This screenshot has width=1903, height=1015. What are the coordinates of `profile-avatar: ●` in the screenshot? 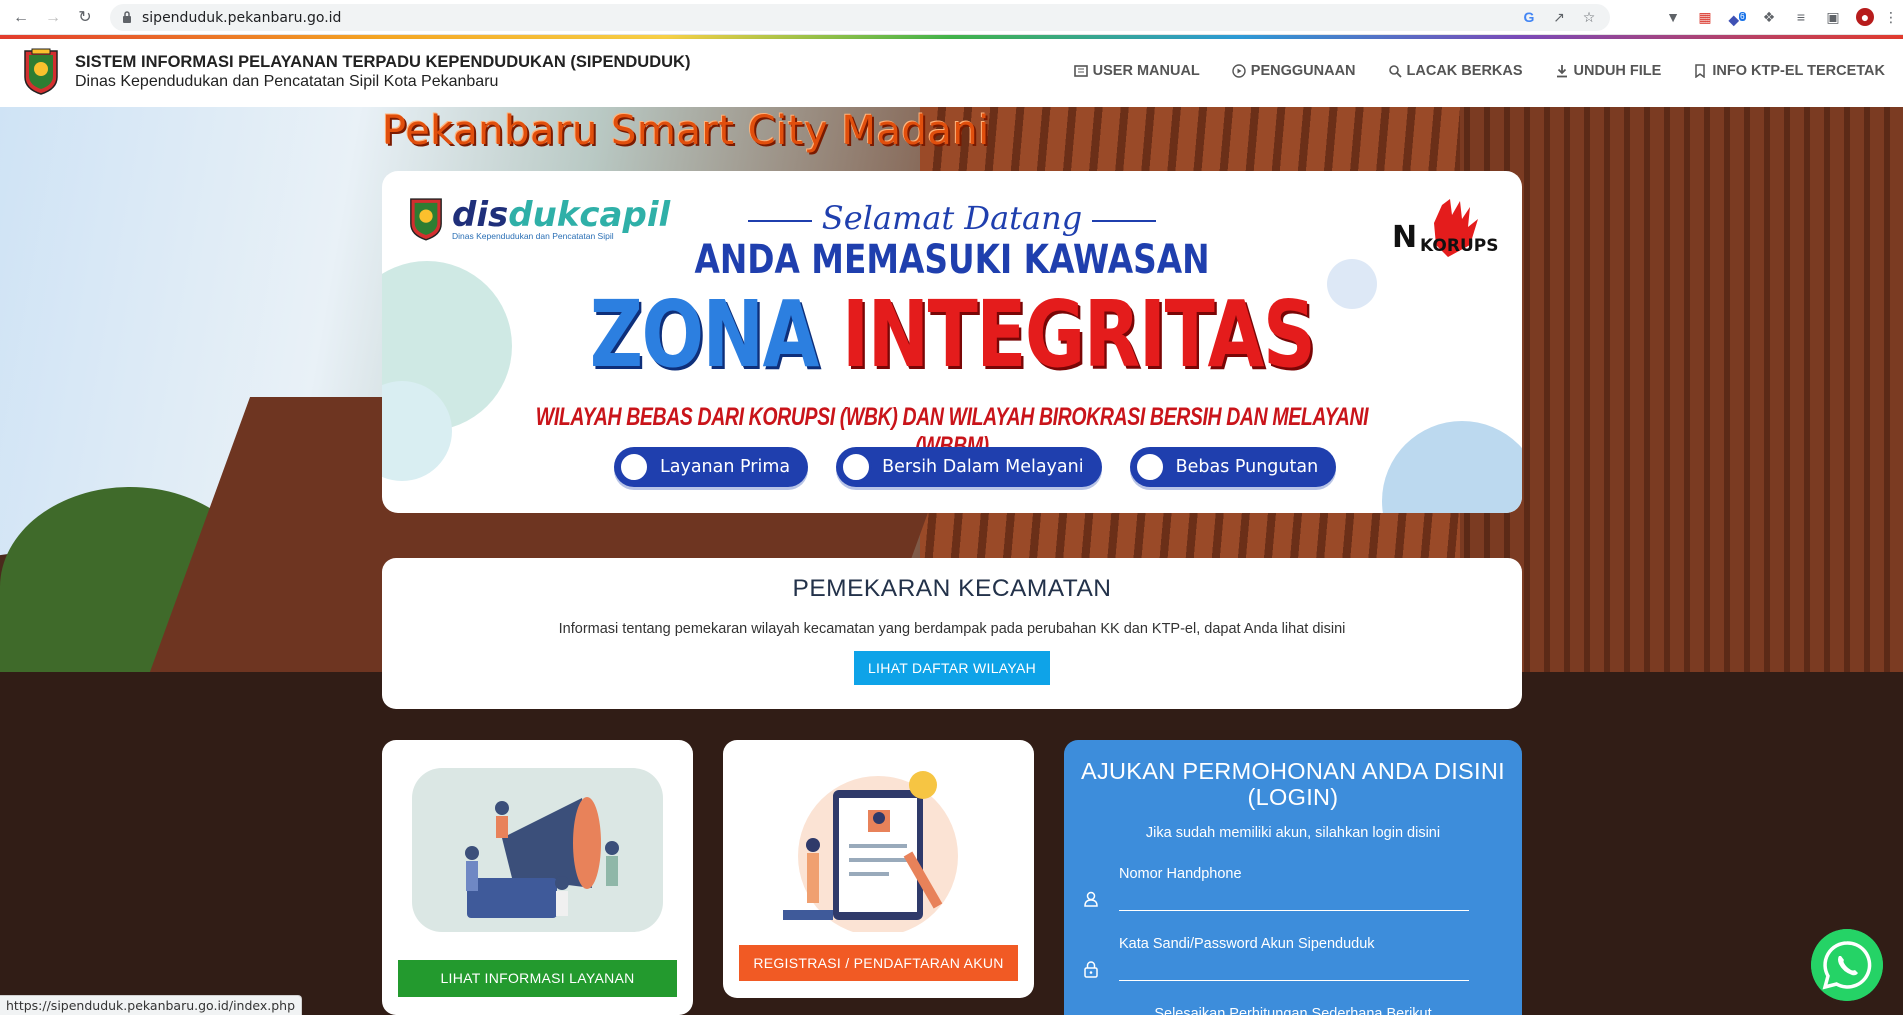 It's located at (1865, 17).